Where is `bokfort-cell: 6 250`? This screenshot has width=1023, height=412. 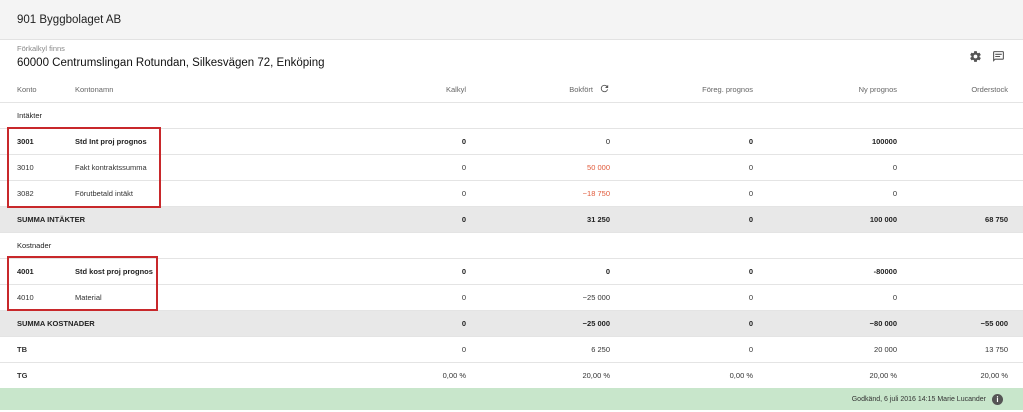 bokfort-cell: 6 250 is located at coordinates (538, 349).